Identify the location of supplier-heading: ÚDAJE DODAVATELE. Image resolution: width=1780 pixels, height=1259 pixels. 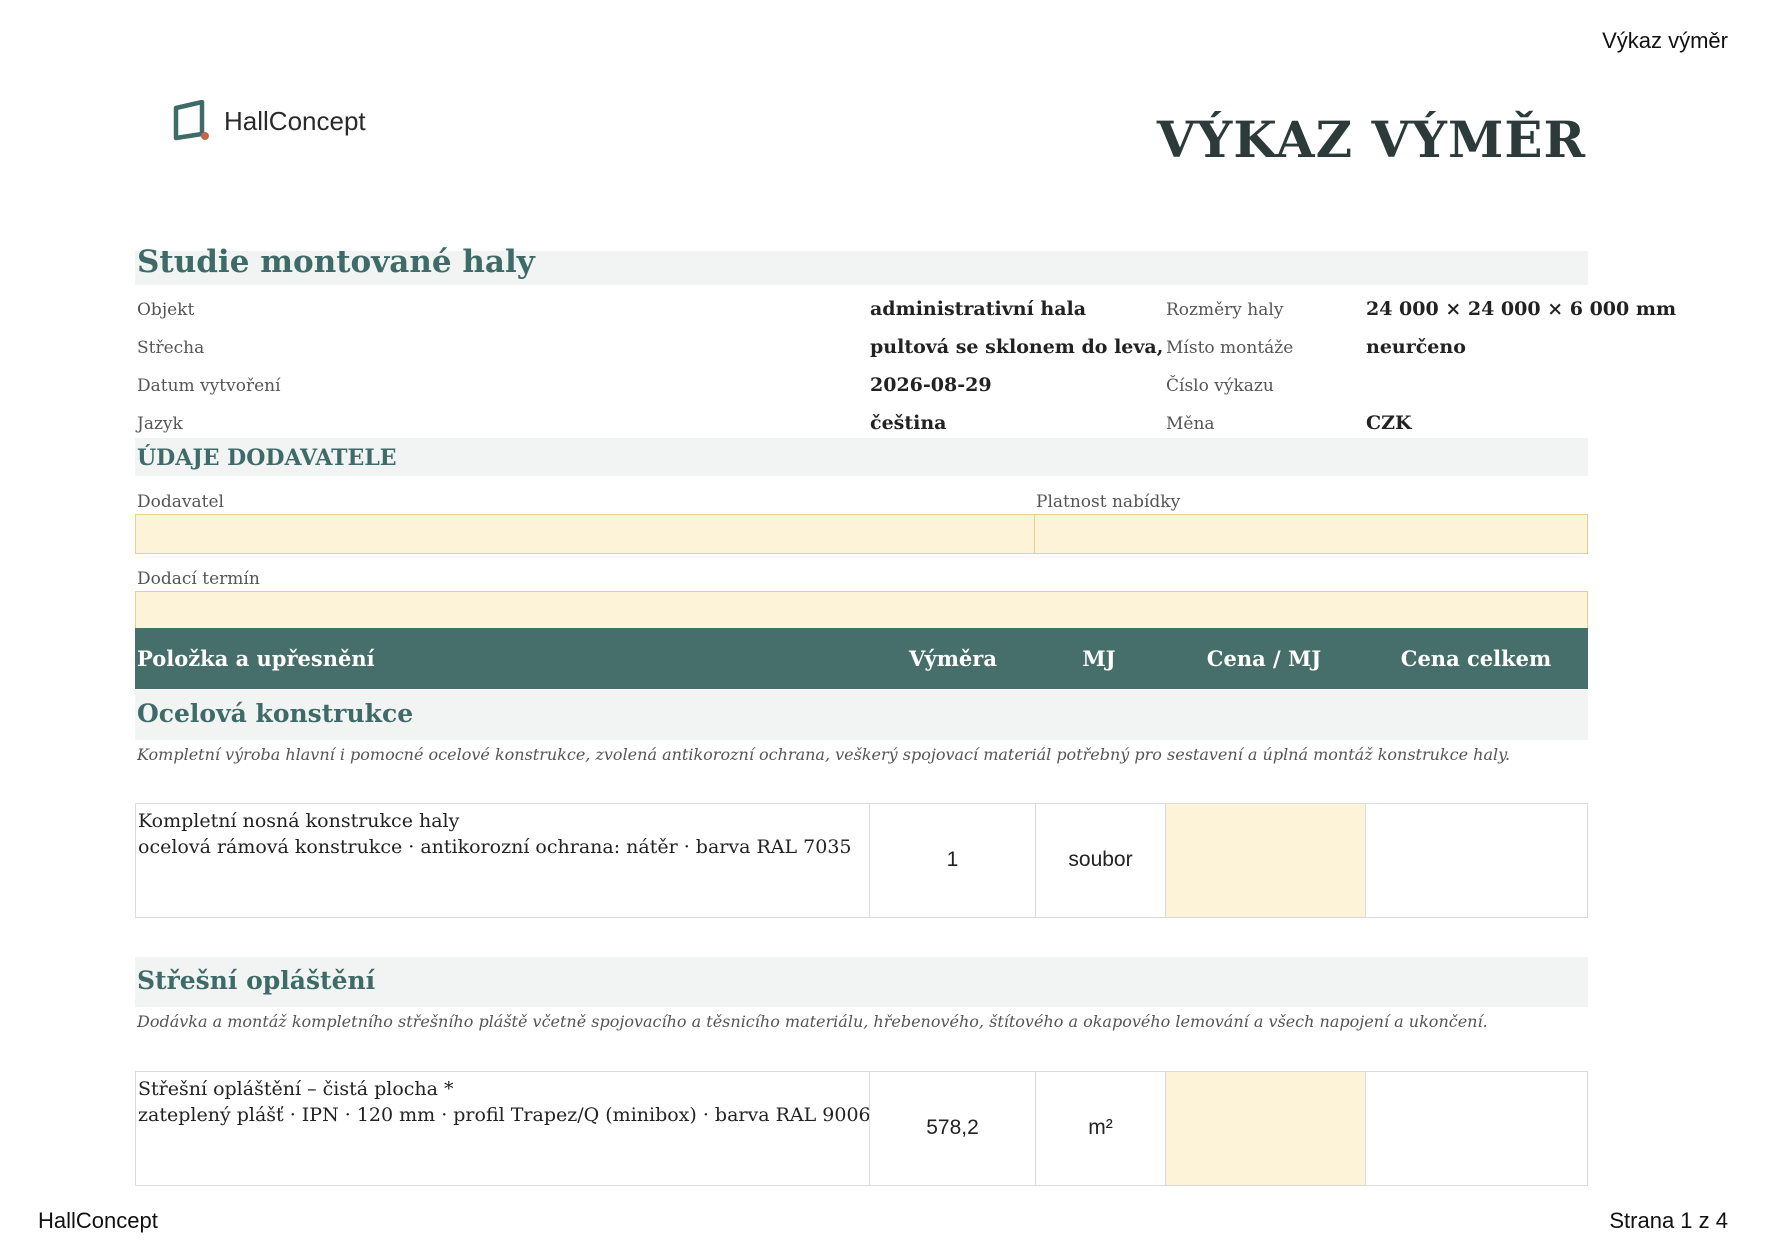
(267, 458).